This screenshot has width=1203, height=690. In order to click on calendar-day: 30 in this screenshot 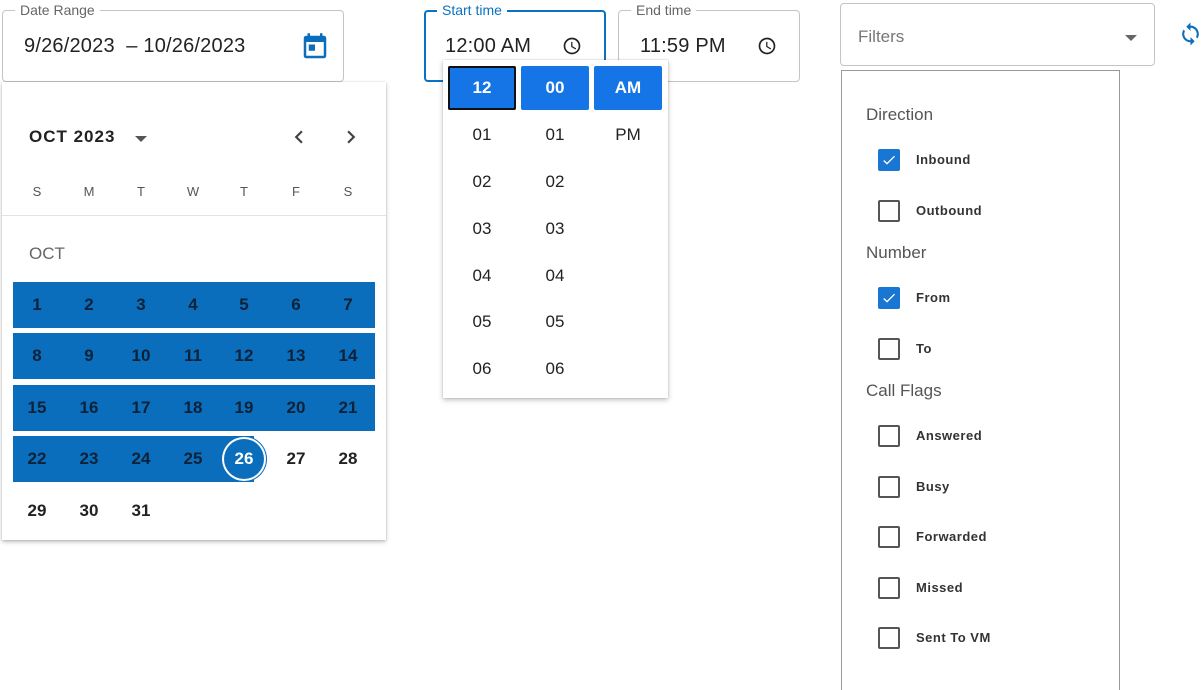, I will do `click(89, 511)`.